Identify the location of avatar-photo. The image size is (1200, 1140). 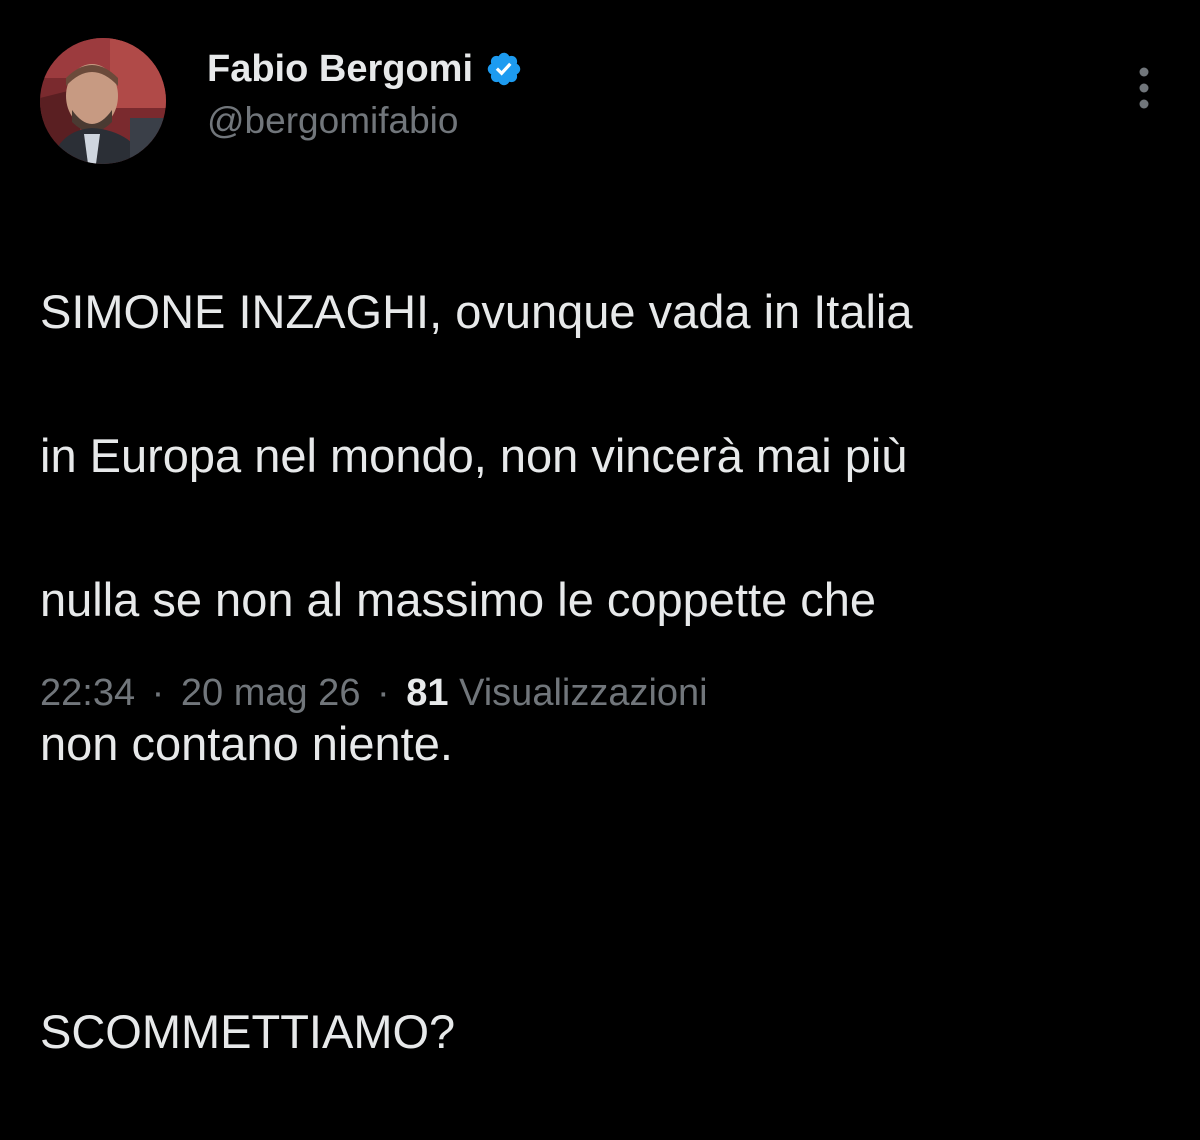
(103, 101).